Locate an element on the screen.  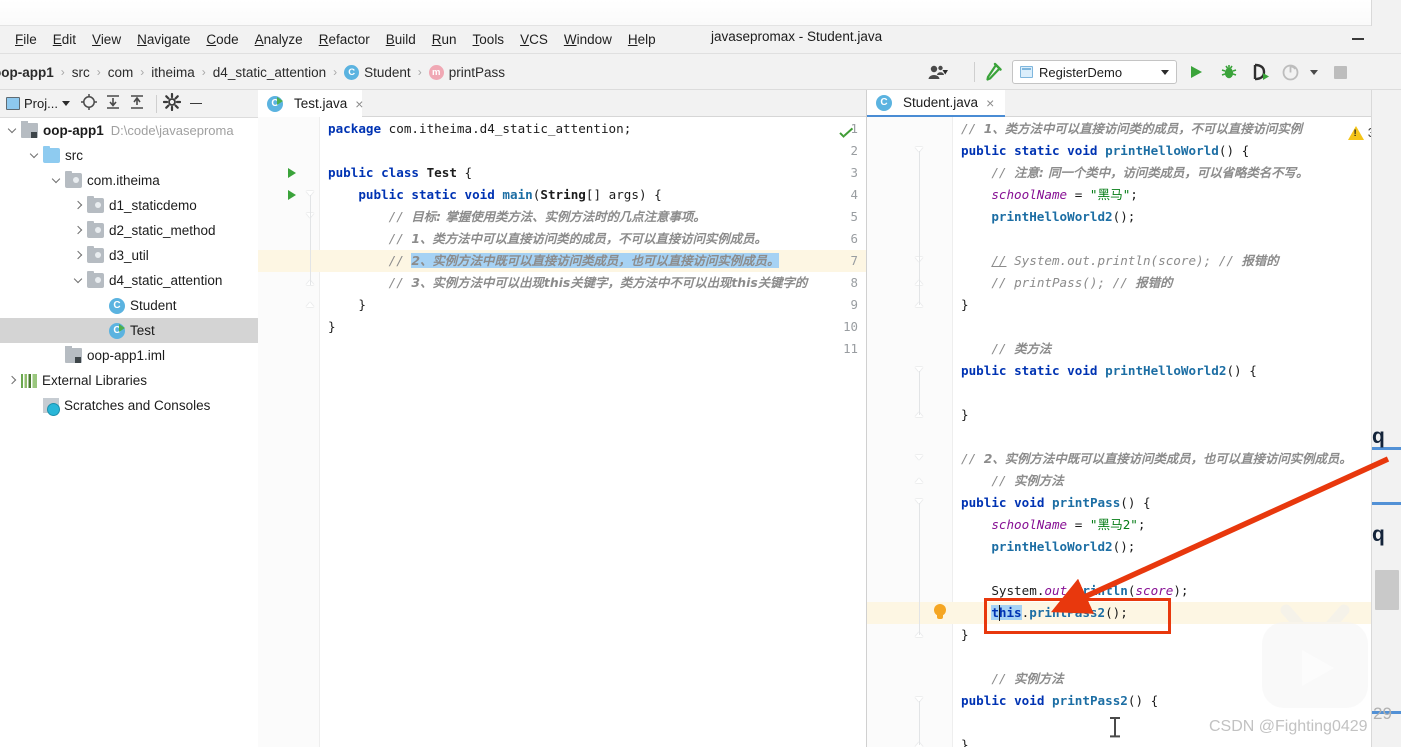
menu-item-view: View is located at coordinates (106, 39).